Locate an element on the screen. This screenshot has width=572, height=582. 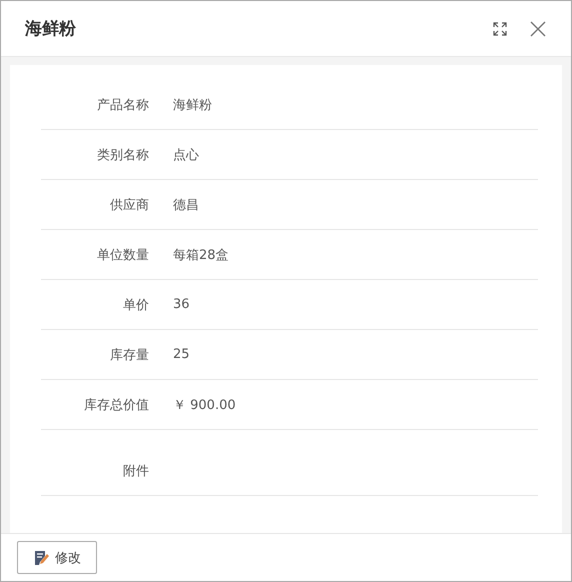
field-label: 类别名称 is located at coordinates (122, 155).